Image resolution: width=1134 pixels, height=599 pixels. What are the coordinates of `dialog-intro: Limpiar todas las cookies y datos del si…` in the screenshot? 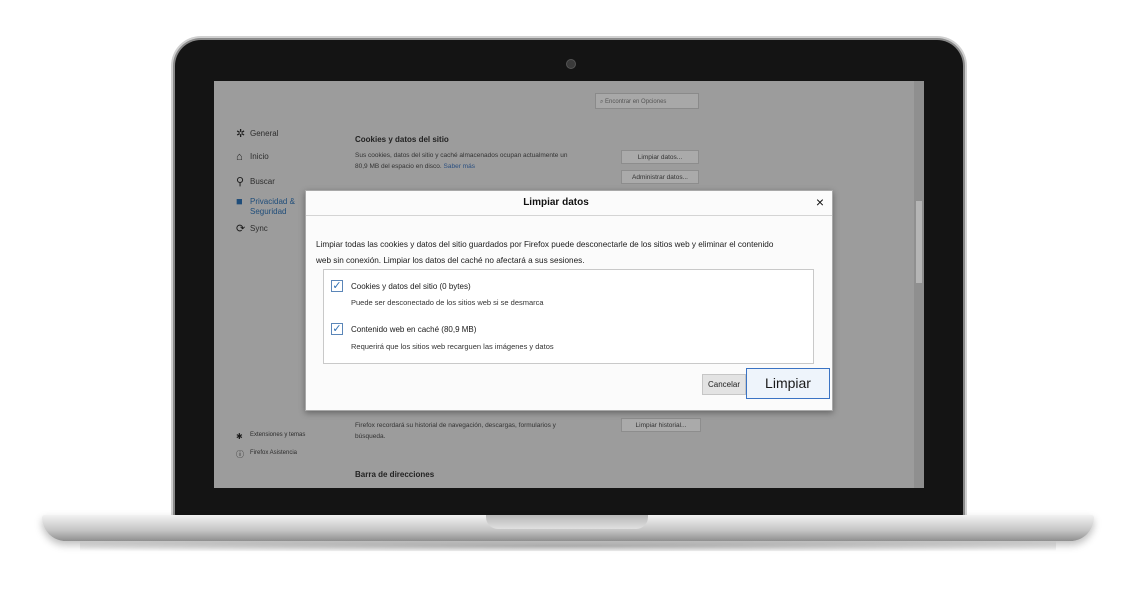 It's located at (571, 253).